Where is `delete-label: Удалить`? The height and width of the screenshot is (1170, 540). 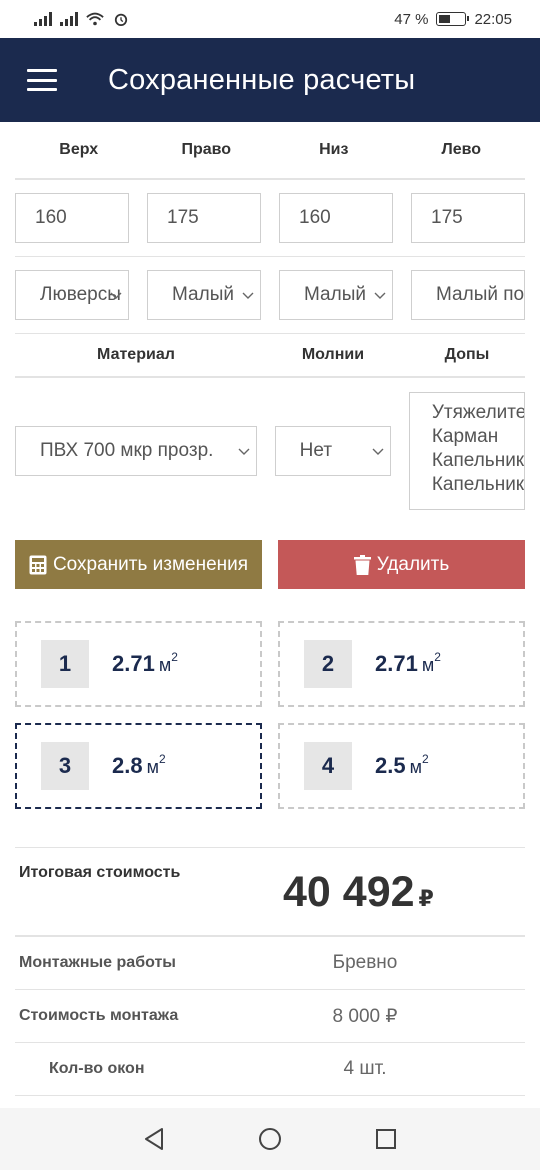 delete-label: Удалить is located at coordinates (413, 564).